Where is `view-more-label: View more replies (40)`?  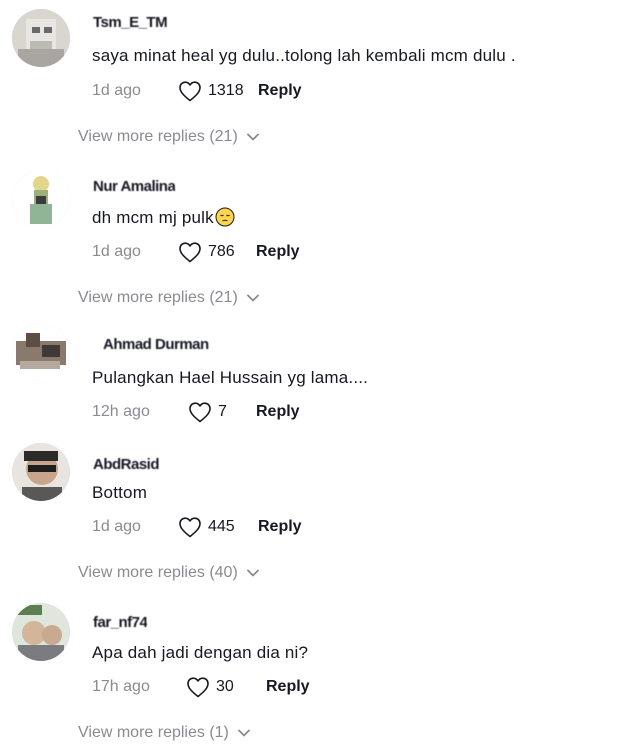
view-more-label: View more replies (40) is located at coordinates (158, 572).